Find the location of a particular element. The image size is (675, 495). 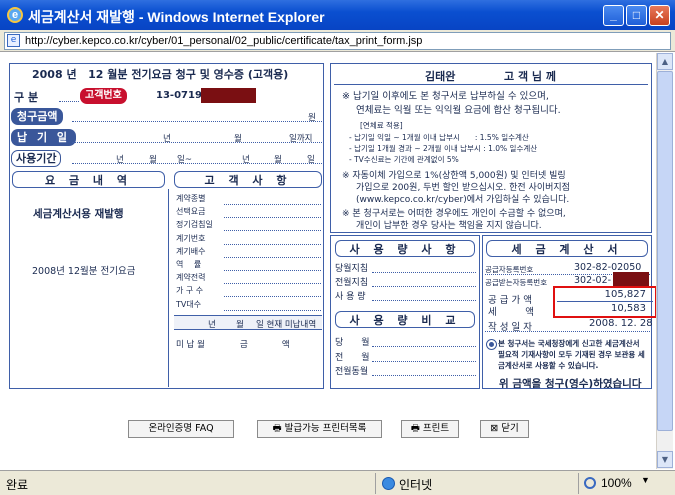

notice-rate-title: [연체료 적용] is located at coordinates (381, 125).